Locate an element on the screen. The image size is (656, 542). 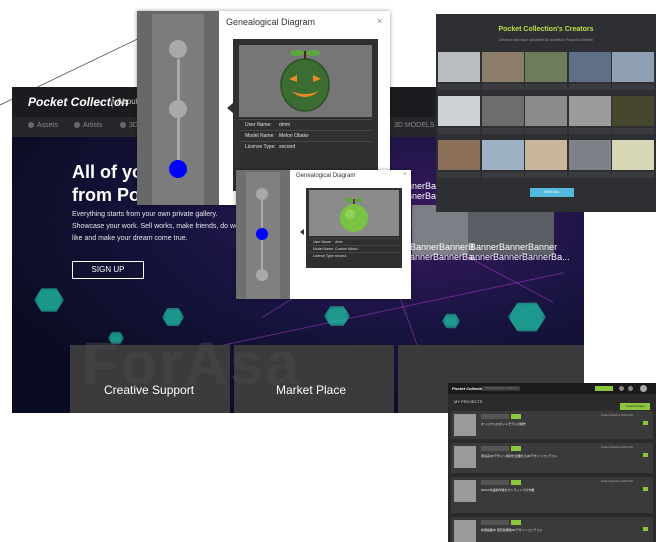
subnav-item-3d: 3D is located at coordinates (129, 125).